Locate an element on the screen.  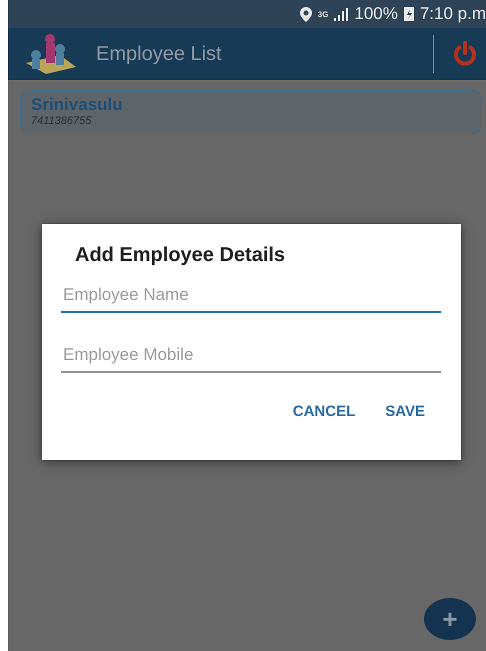
dialog-title: Add Employee Details is located at coordinates (180, 255).